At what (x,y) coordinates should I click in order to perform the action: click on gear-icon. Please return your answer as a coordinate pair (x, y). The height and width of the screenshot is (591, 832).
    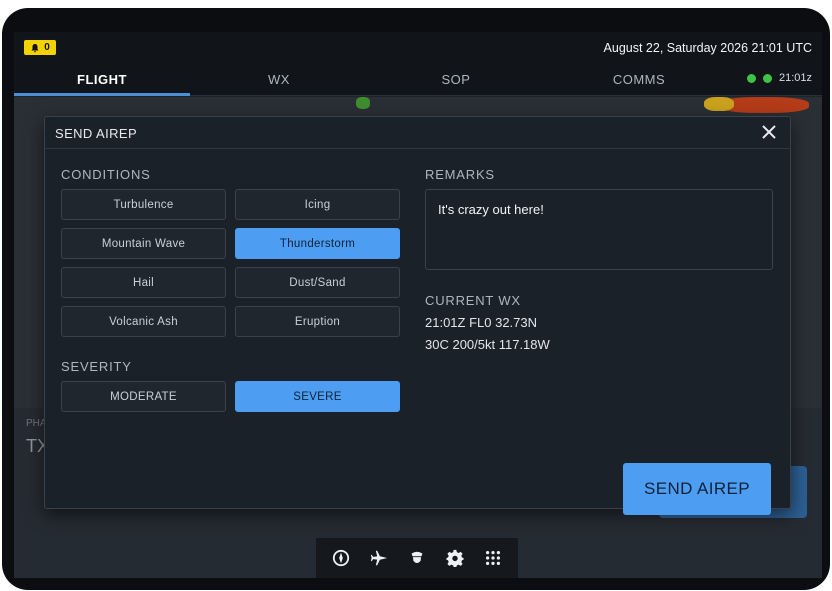
    Looking at the image, I should click on (455, 558).